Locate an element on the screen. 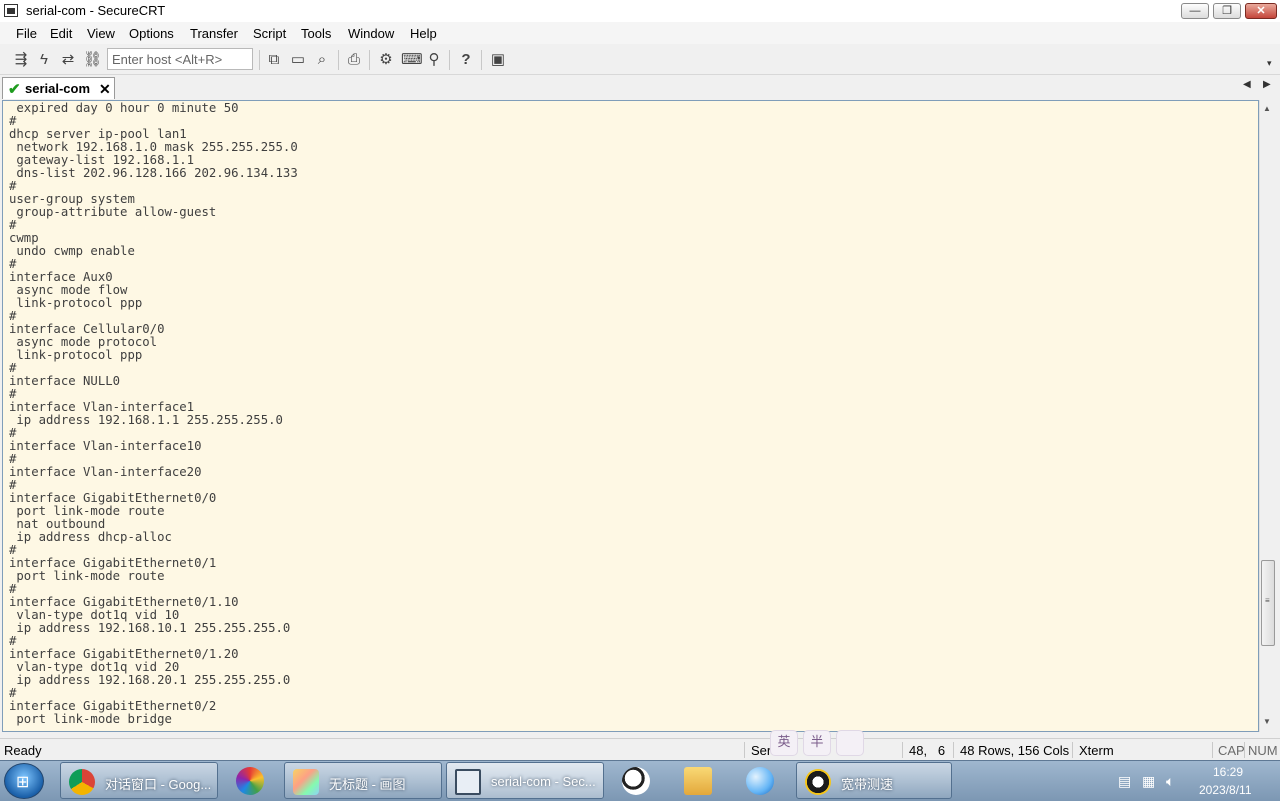  help-icon: ? is located at coordinates (466, 60).